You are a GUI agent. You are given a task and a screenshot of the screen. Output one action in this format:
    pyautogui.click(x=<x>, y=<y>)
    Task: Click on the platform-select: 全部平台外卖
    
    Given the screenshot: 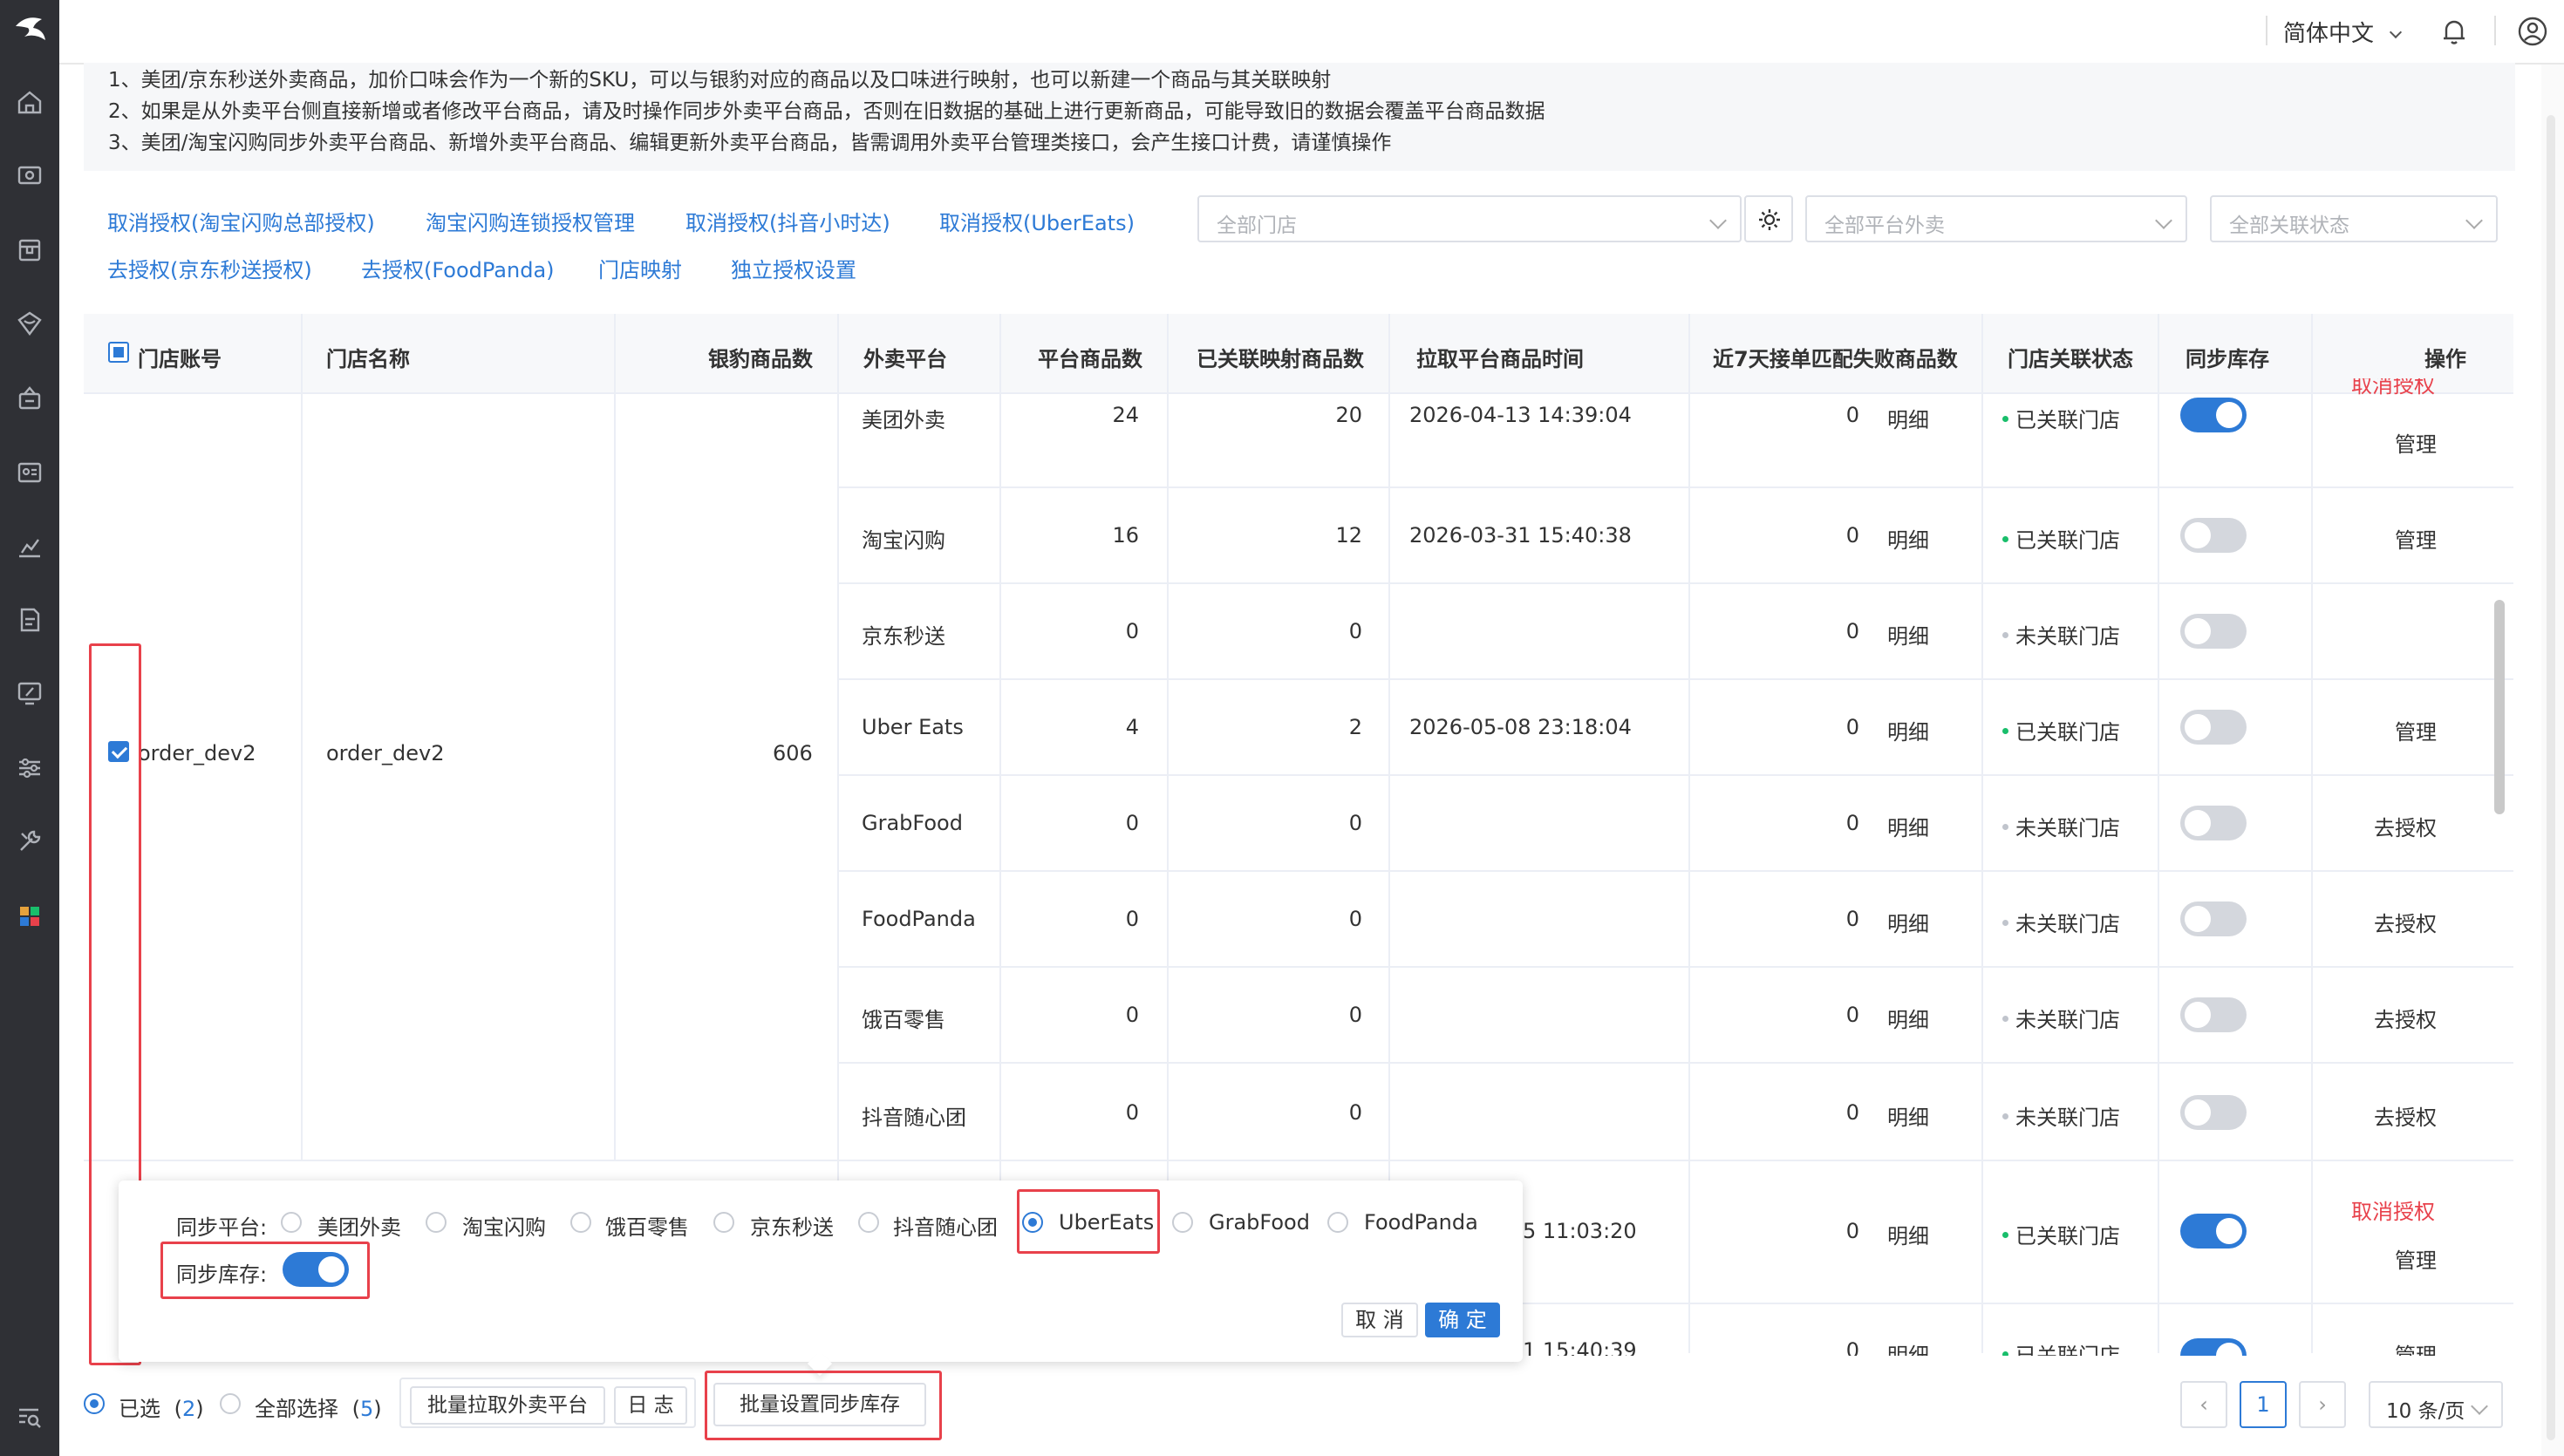 What is the action you would take?
    pyautogui.click(x=1996, y=218)
    